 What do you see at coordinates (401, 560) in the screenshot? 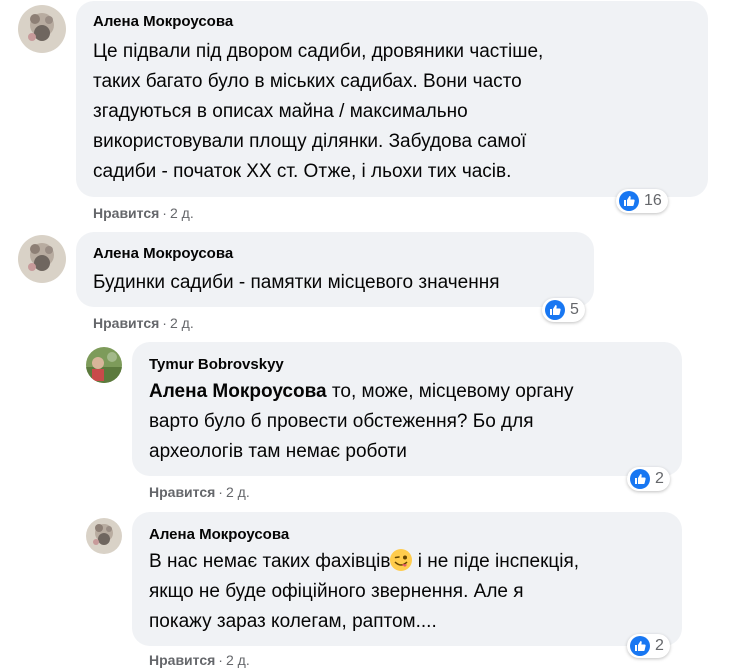
I see `winking-tongue-emoji-icon` at bounding box center [401, 560].